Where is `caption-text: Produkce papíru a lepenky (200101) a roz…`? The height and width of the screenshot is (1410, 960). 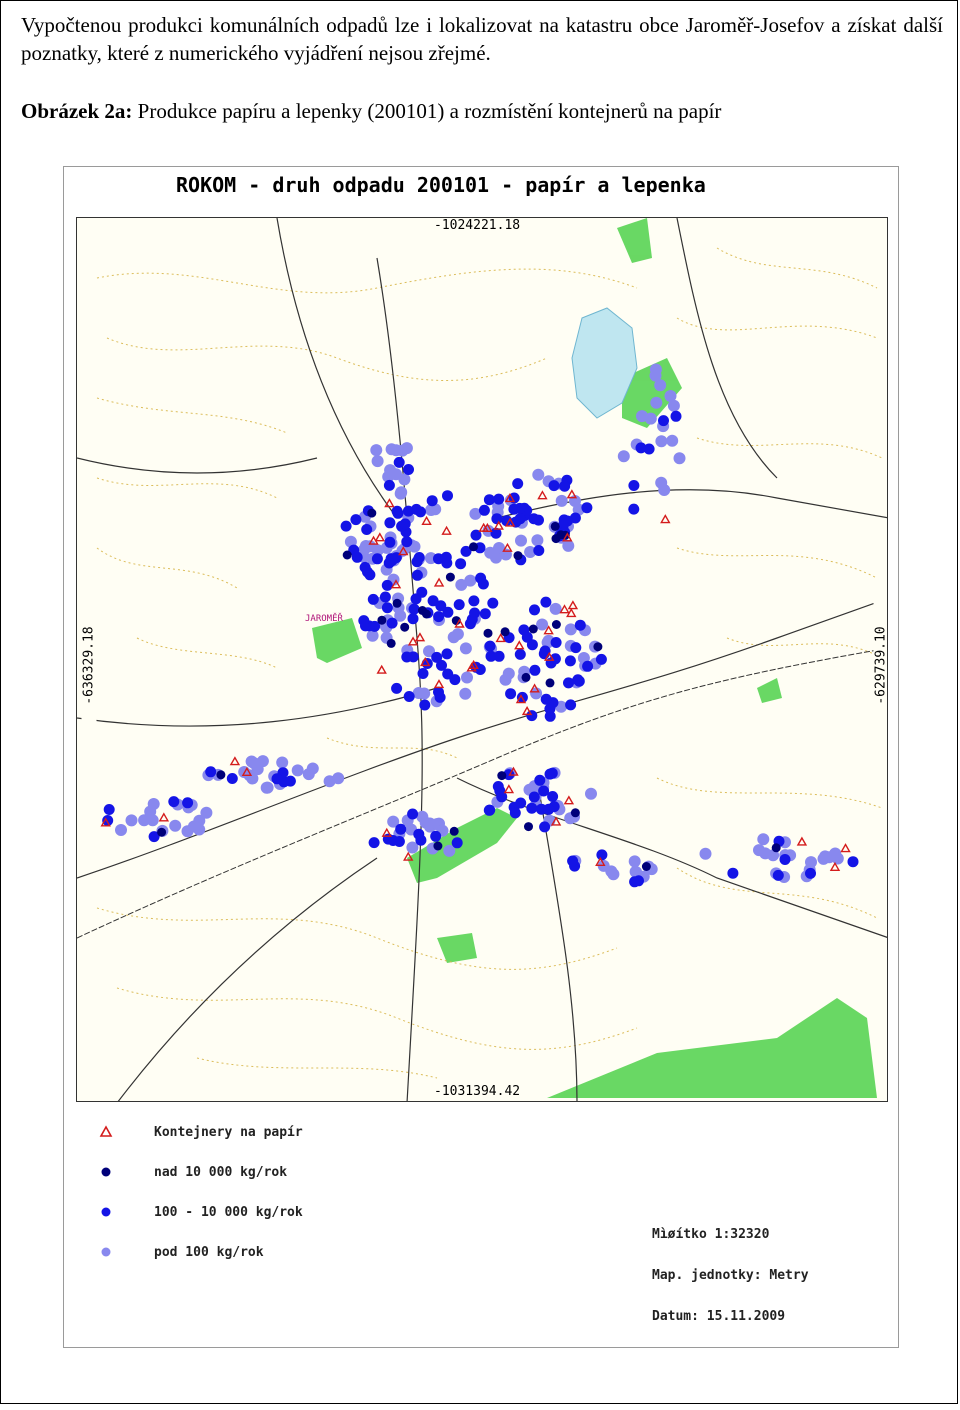
caption-text: Produkce papíru a lepenky (200101) a roz… is located at coordinates (427, 111).